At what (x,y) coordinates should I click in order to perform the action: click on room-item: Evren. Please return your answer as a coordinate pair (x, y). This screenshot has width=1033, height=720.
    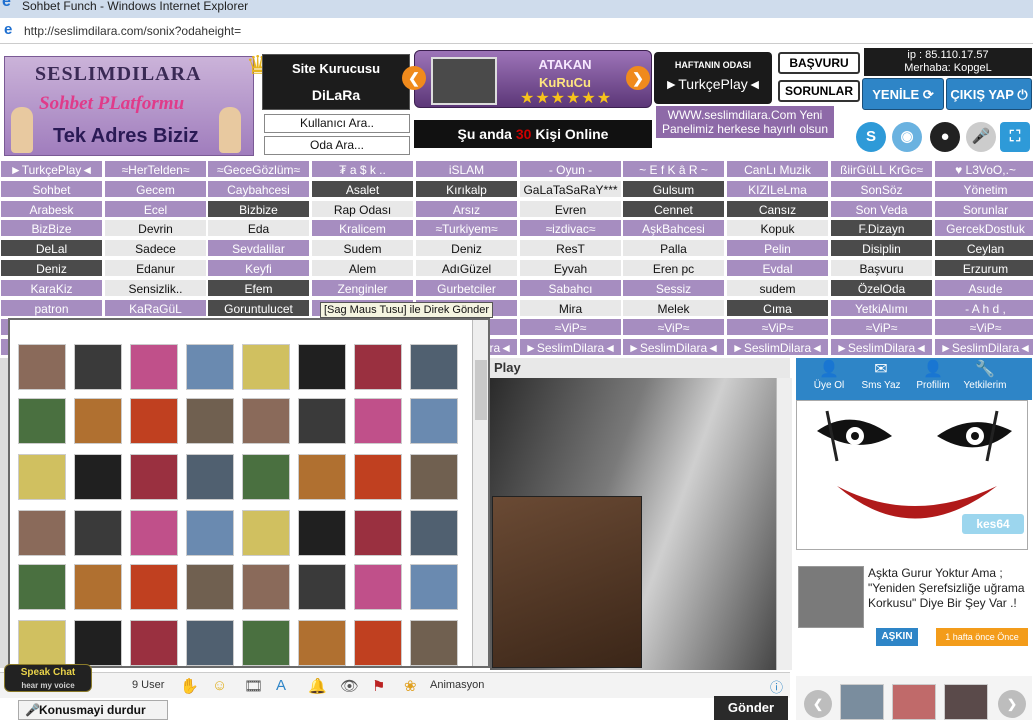
    Looking at the image, I should click on (570, 208).